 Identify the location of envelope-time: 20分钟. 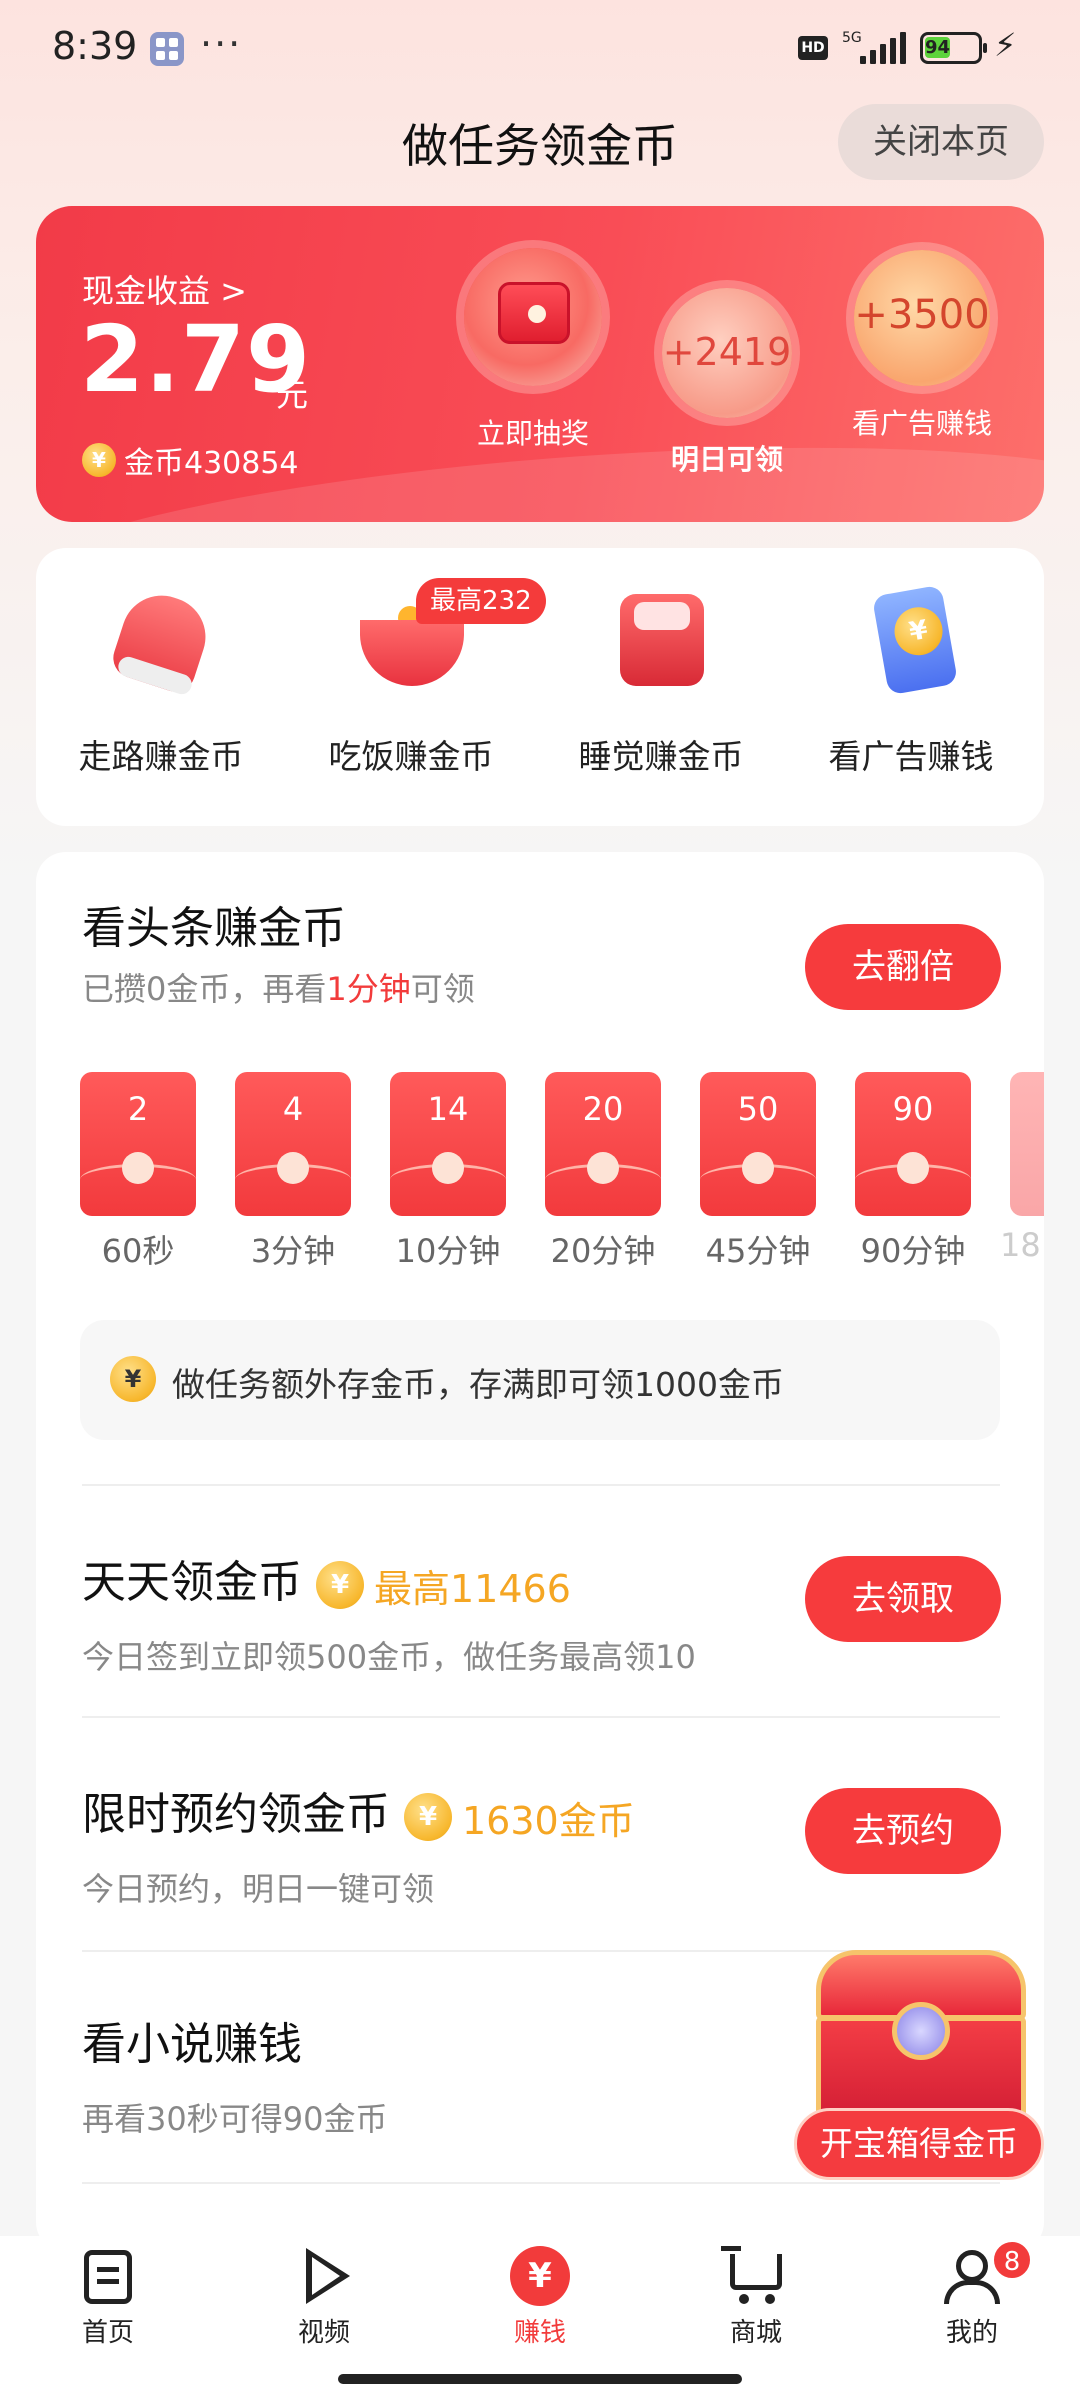
(603, 1251).